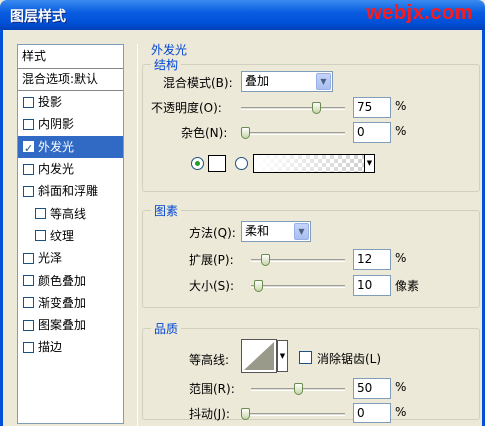 The width and height of the screenshot is (485, 426). What do you see at coordinates (314, 163) in the screenshot?
I see `gradient-picker: ▼` at bounding box center [314, 163].